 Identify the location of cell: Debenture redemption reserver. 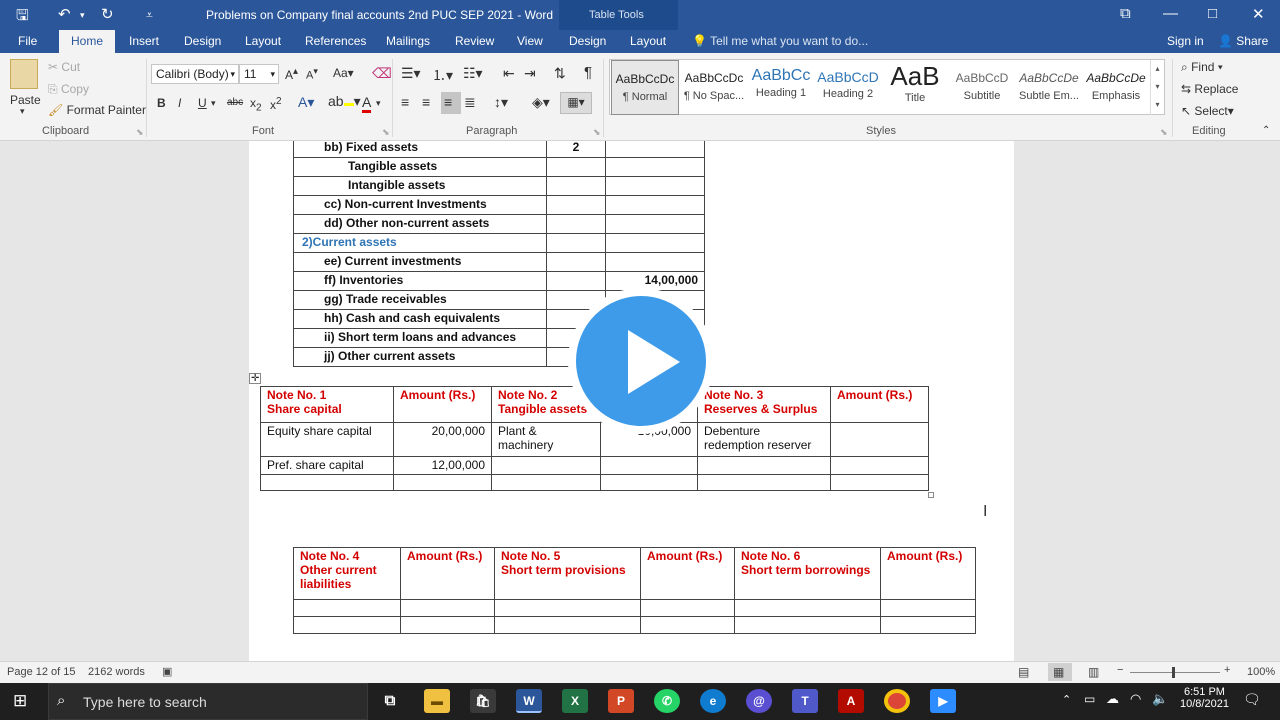
(764, 439).